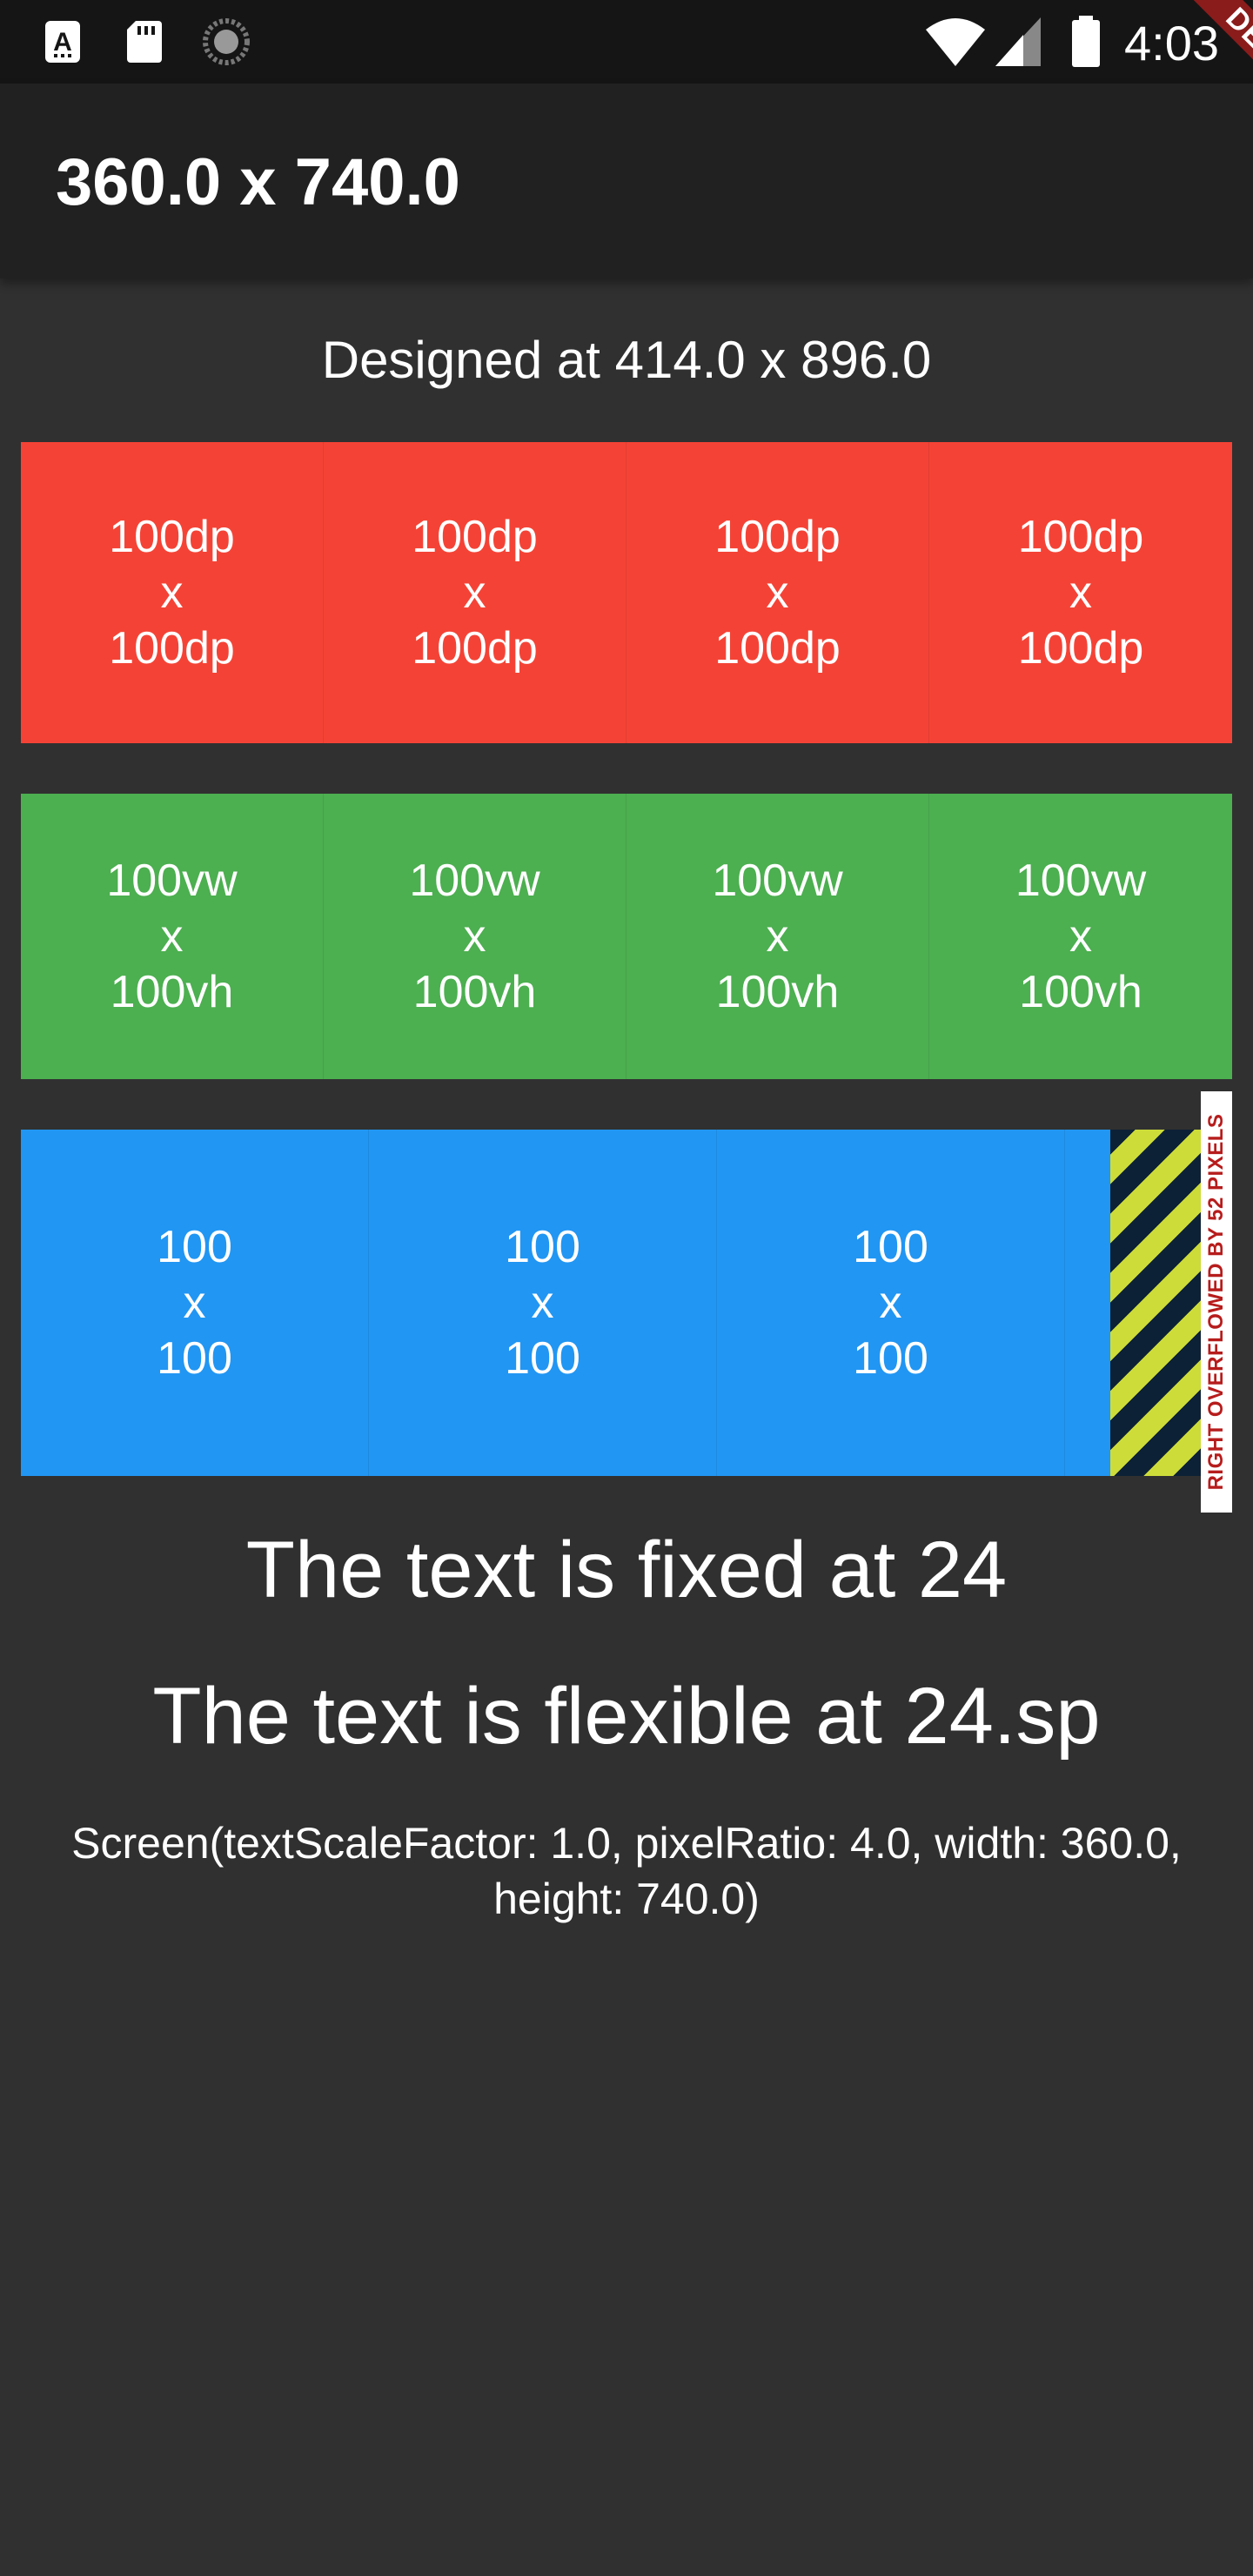 This screenshot has width=1253, height=2576. What do you see at coordinates (626, 360) in the screenshot?
I see `designed-label: Designed at 414.0 x 896.0` at bounding box center [626, 360].